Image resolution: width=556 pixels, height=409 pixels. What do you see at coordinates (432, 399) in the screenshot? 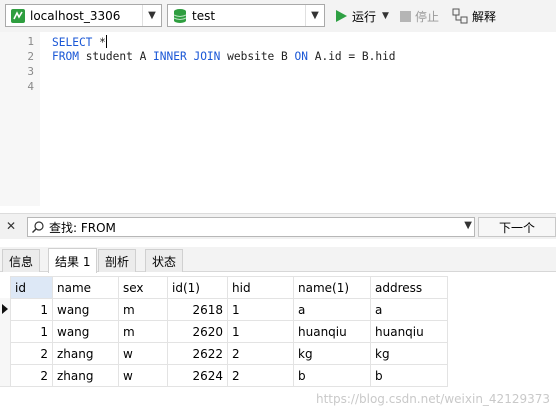
I see `watermark: https://blog.csdn.net/weixin_42129373` at bounding box center [432, 399].